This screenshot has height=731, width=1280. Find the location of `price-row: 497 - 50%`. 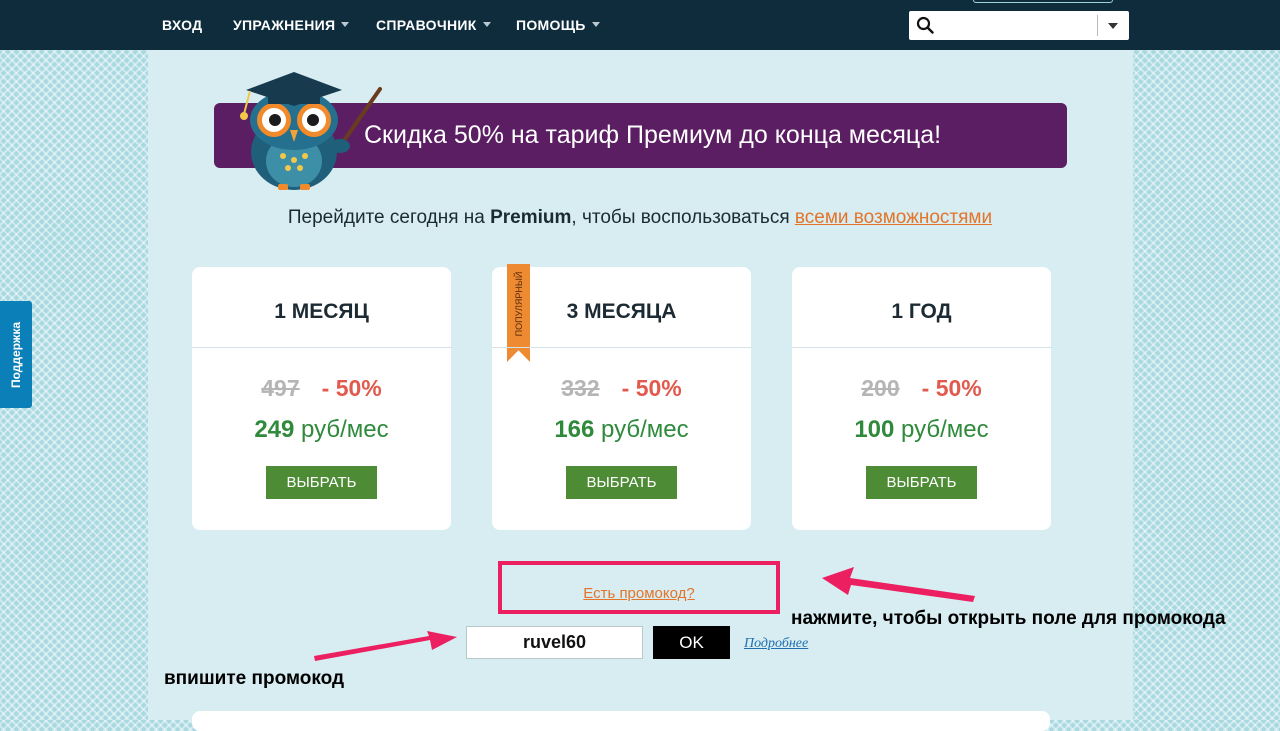

price-row: 497 - 50% is located at coordinates (321, 388).